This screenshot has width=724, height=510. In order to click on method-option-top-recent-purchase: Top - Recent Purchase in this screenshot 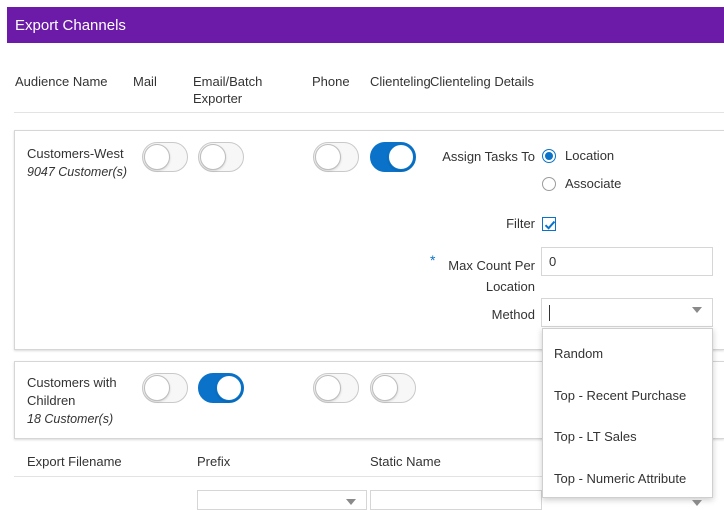, I will do `click(620, 395)`.